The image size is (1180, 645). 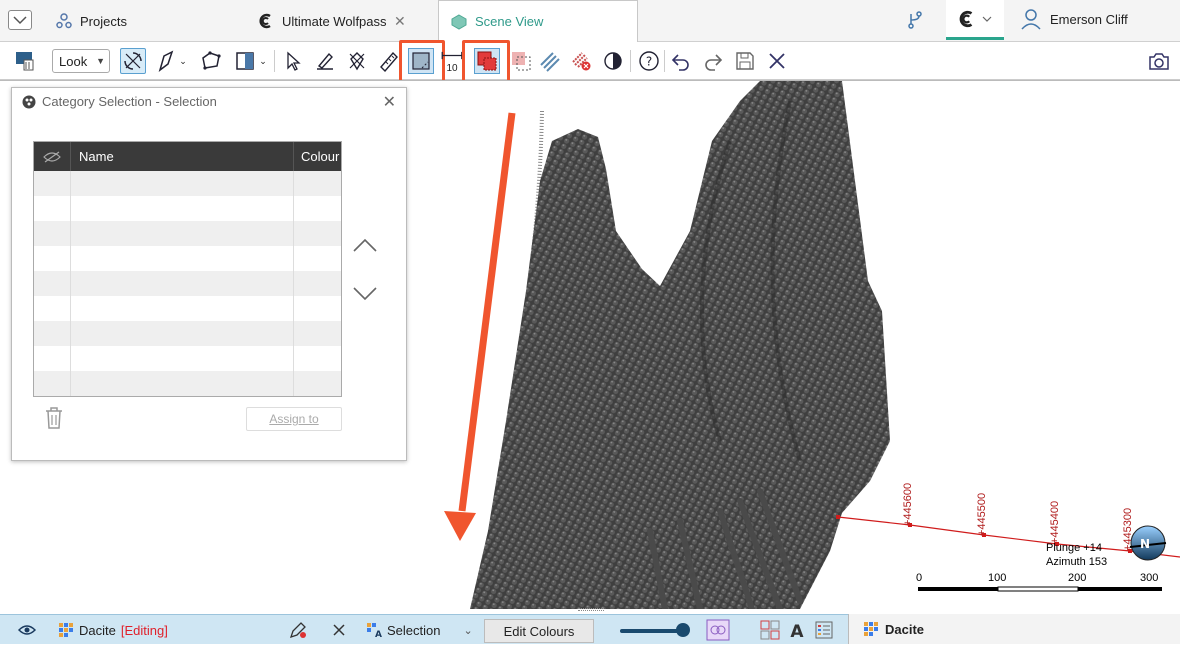 What do you see at coordinates (908, 504) in the screenshot?
I see `coord-label: +445600` at bounding box center [908, 504].